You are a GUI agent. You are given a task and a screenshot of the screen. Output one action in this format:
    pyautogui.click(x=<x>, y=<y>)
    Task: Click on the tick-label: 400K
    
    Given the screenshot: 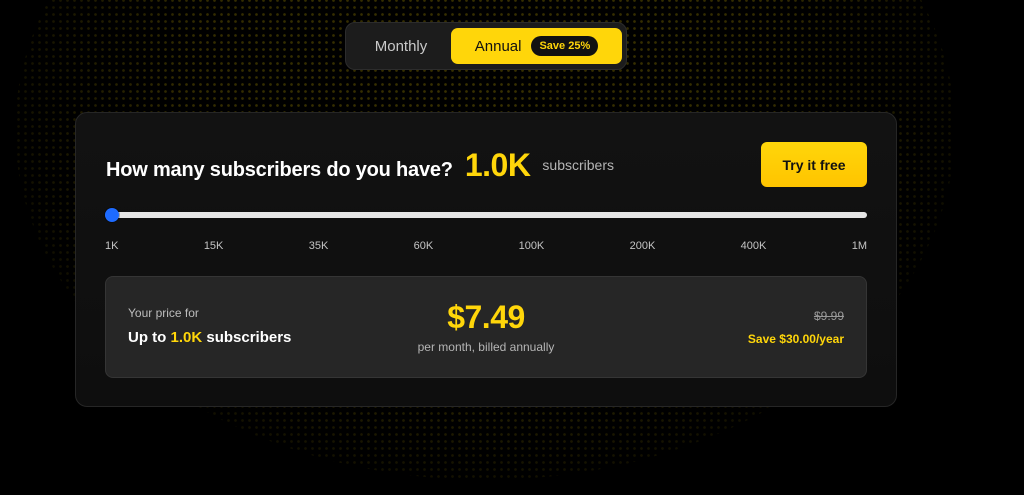 What is the action you would take?
    pyautogui.click(x=753, y=246)
    